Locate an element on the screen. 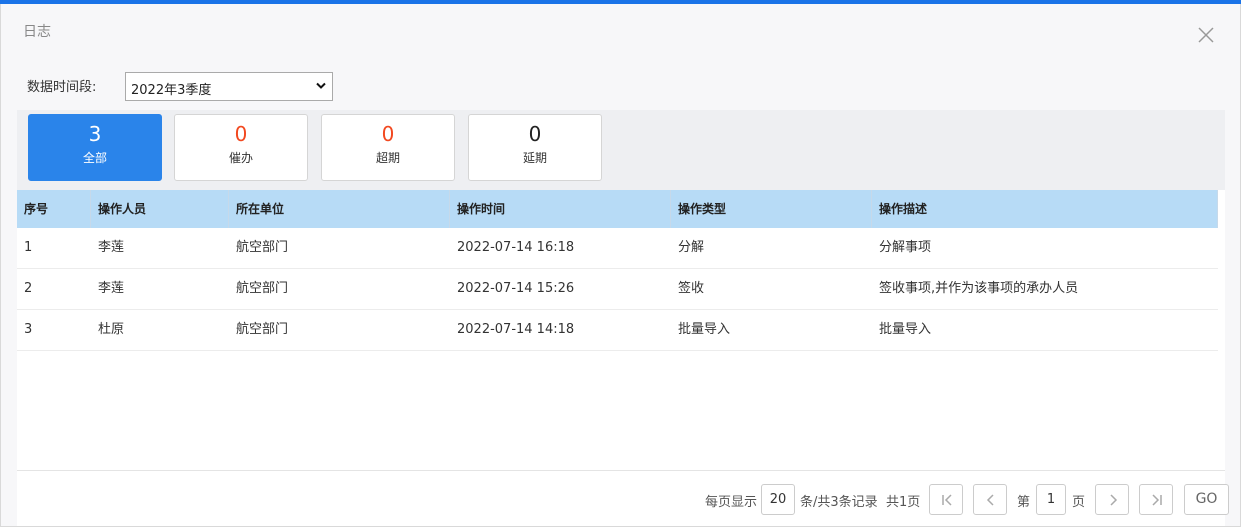 The image size is (1241, 528). chevron-left-icon is located at coordinates (990, 500).